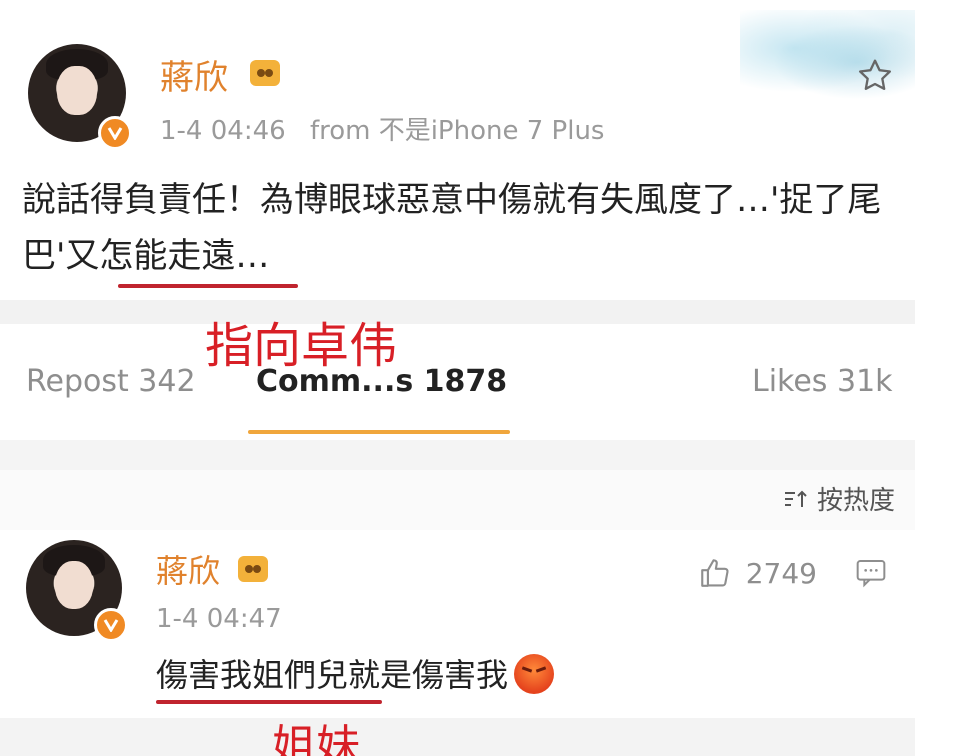  I want to click on comment-actions: 2749, so click(792, 573).